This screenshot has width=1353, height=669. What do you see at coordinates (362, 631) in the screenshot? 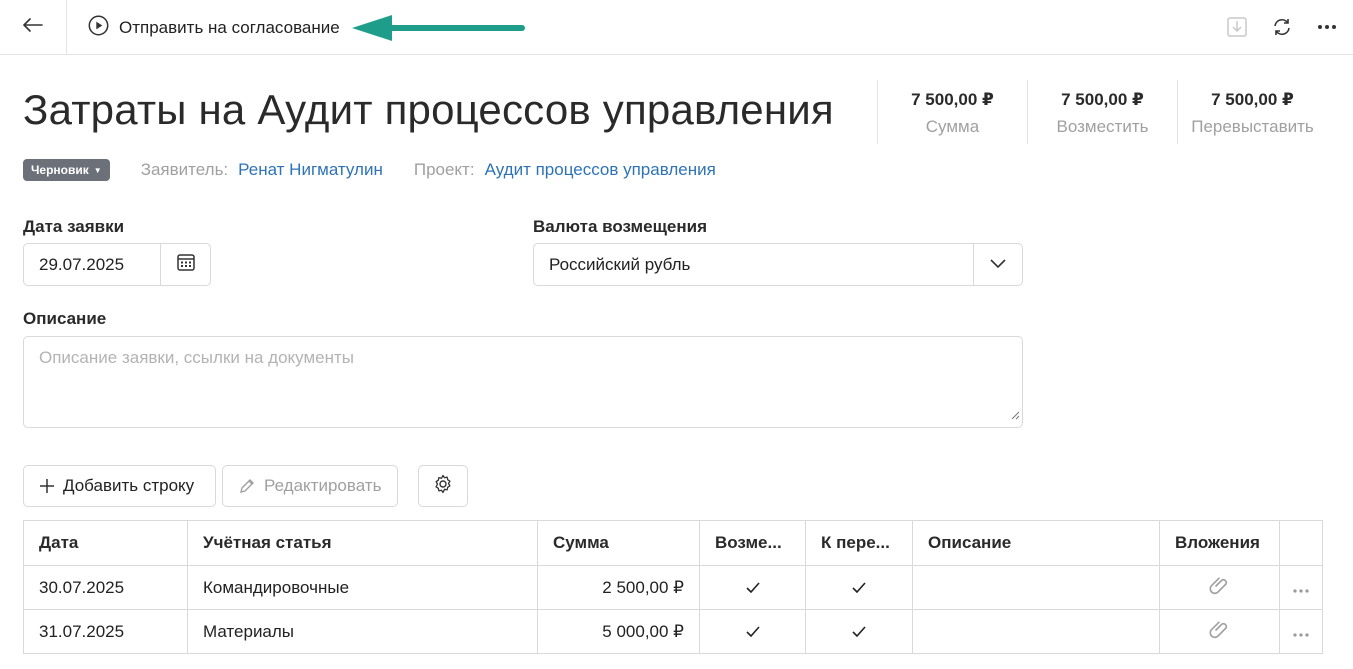
I see `cell-account: Материалы` at bounding box center [362, 631].